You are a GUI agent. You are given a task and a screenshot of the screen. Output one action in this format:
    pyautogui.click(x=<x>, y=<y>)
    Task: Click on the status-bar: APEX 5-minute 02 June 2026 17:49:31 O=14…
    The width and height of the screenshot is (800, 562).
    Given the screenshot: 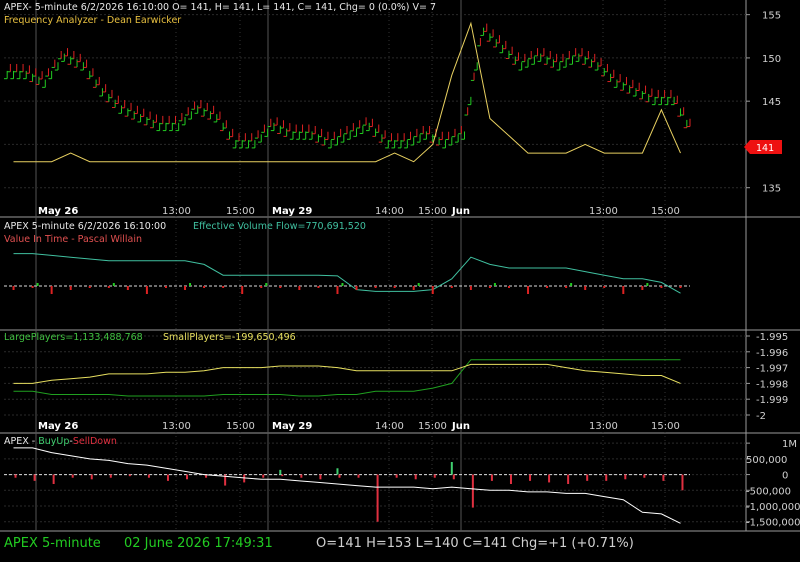 What is the action you would take?
    pyautogui.click(x=400, y=547)
    